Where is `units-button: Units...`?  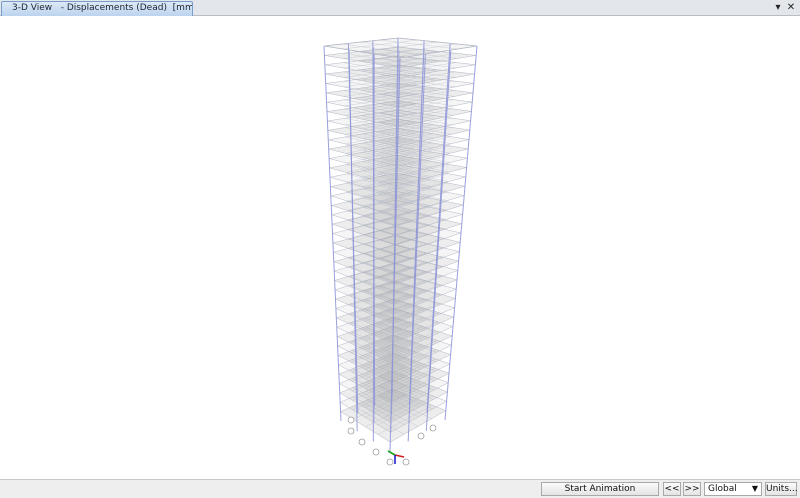
units-button: Units... is located at coordinates (781, 489).